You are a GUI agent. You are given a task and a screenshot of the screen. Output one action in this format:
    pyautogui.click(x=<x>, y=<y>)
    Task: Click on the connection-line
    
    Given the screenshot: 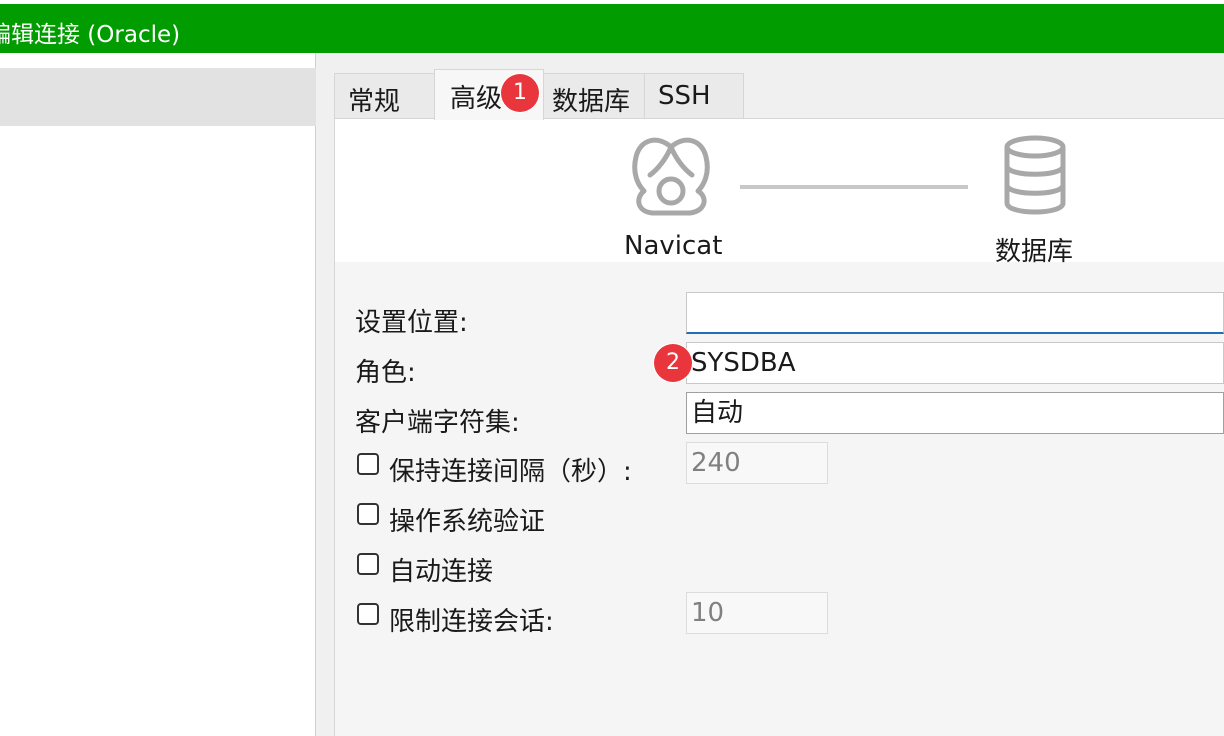 What is the action you would take?
    pyautogui.click(x=854, y=187)
    